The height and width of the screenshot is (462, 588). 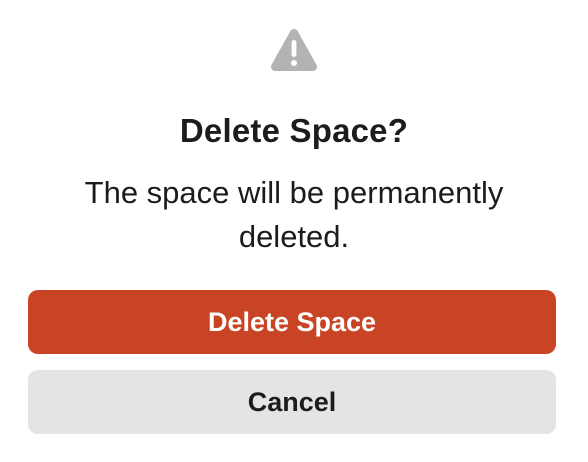 What do you see at coordinates (292, 322) in the screenshot?
I see `delete-space-button: Delete Space` at bounding box center [292, 322].